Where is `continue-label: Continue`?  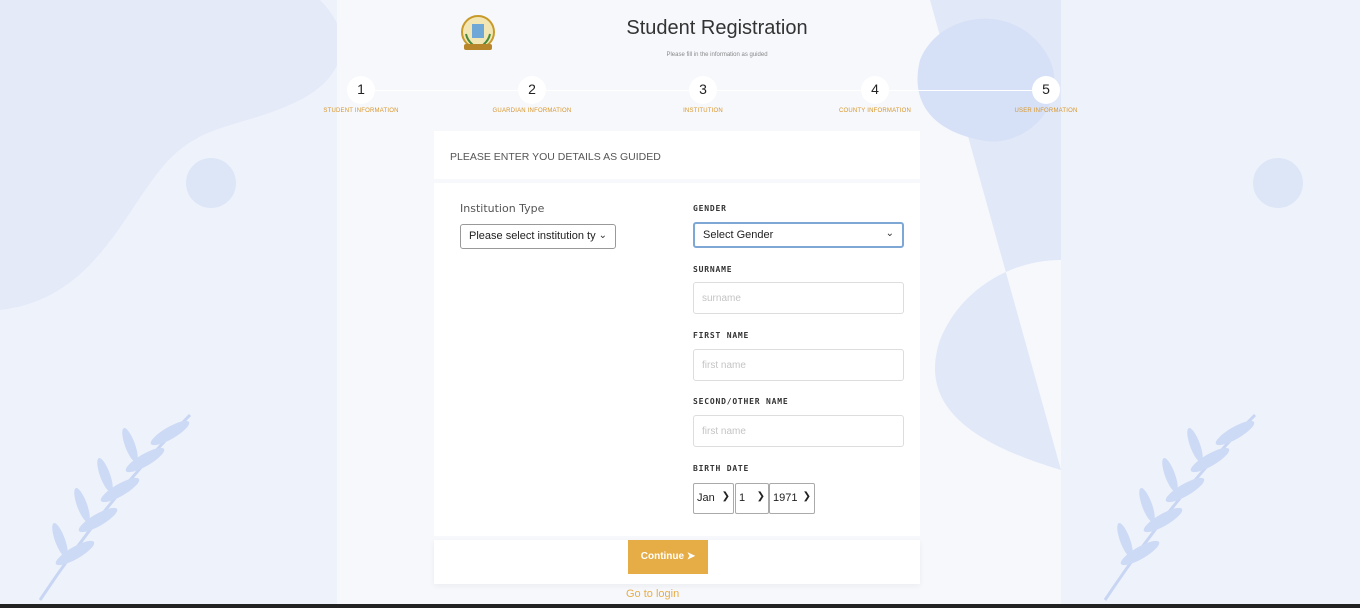 continue-label: Continue is located at coordinates (662, 556).